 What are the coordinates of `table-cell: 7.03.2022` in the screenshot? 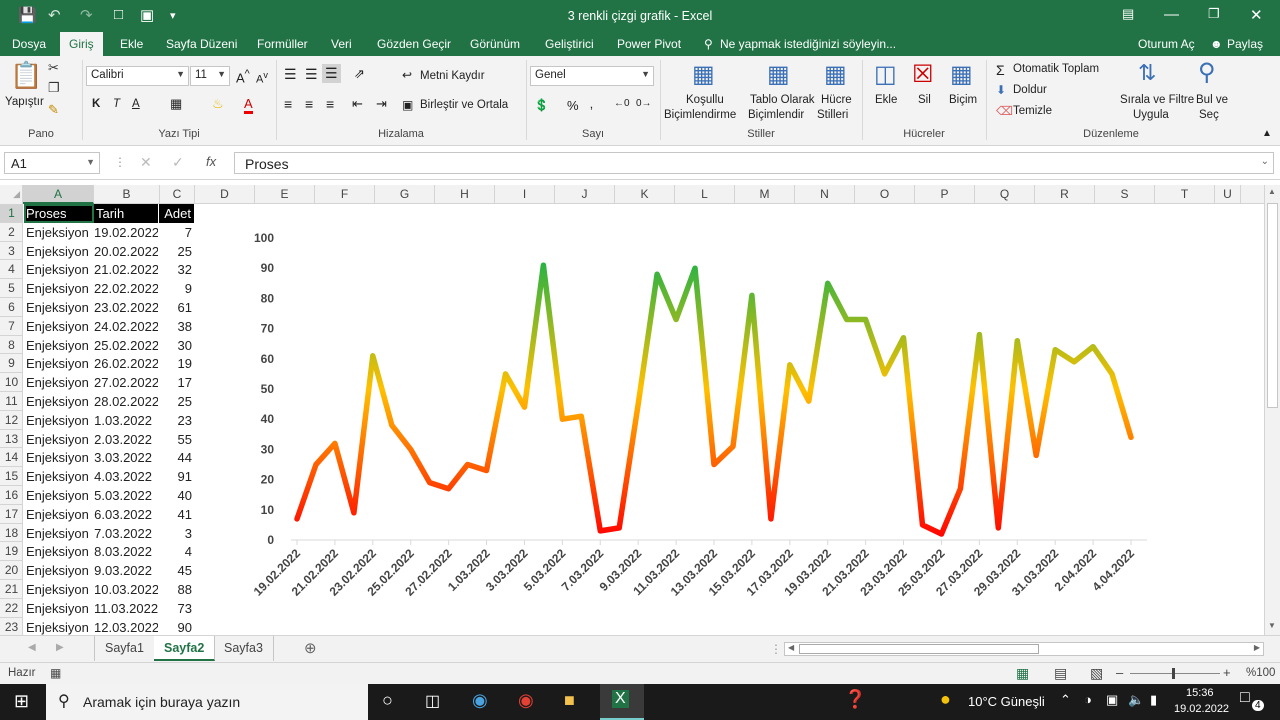 It's located at (126, 533).